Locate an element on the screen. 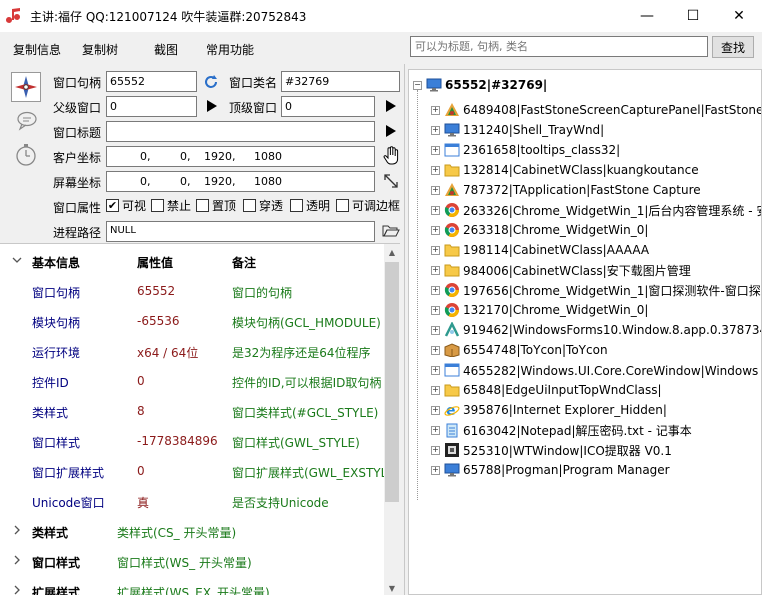  menu-copy-tree: 复制树 is located at coordinates (100, 49).